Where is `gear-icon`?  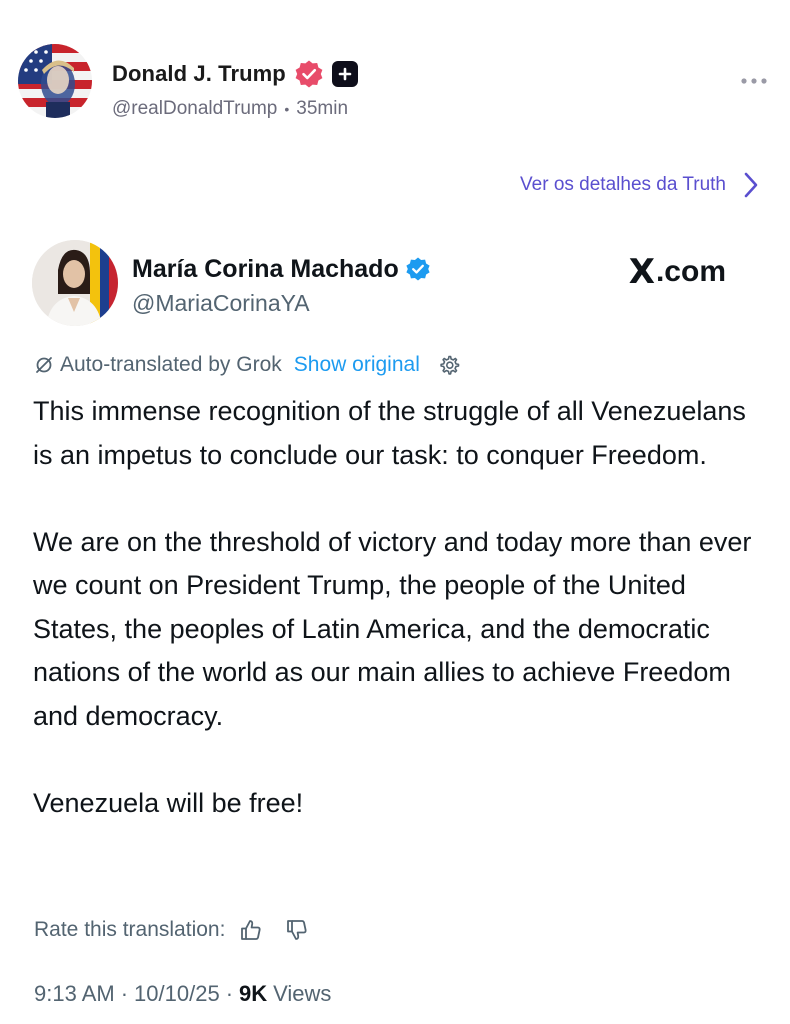
gear-icon is located at coordinates (449, 365).